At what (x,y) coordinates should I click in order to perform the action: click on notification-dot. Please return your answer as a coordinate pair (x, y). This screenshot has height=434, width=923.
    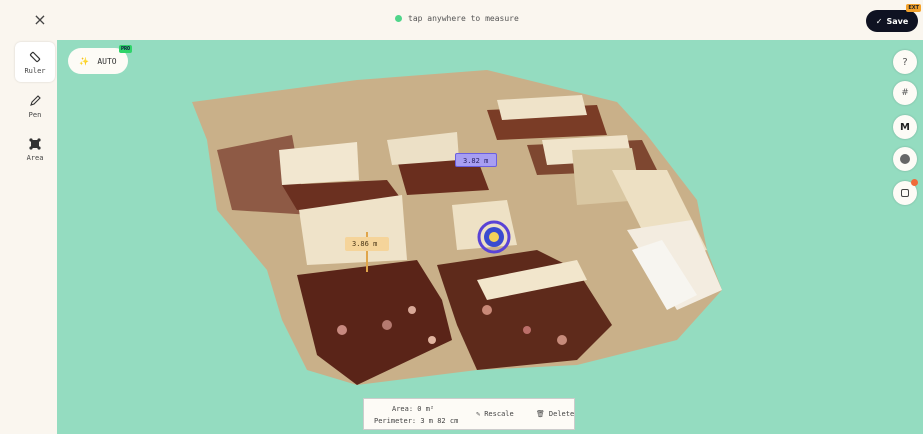
    Looking at the image, I should click on (914, 182).